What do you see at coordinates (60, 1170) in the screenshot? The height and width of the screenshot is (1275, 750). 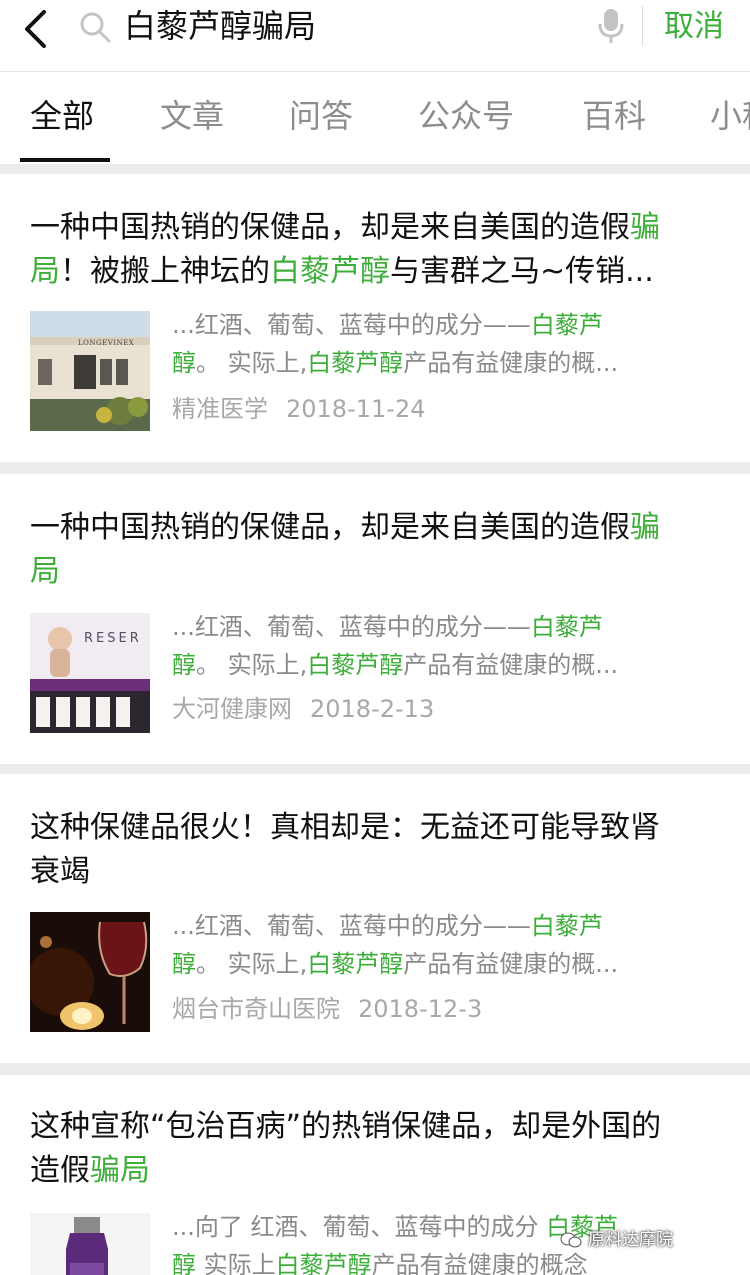 I see `text-segment: 造假` at bounding box center [60, 1170].